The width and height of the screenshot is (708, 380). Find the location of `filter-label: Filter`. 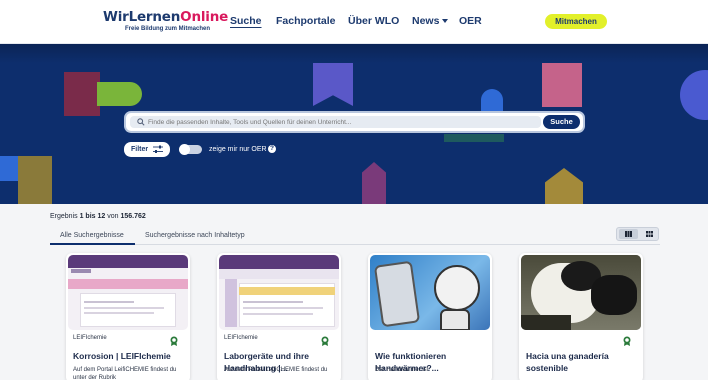

filter-label: Filter is located at coordinates (140, 149).